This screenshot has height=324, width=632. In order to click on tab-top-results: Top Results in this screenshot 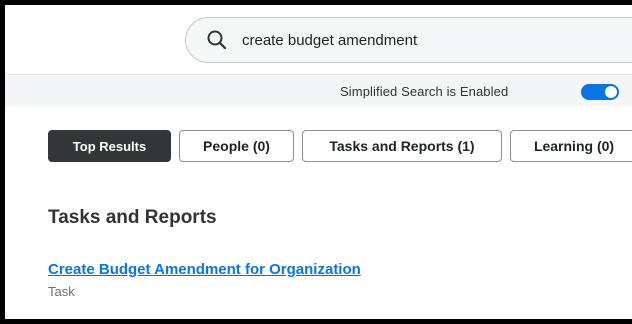, I will do `click(109, 146)`.